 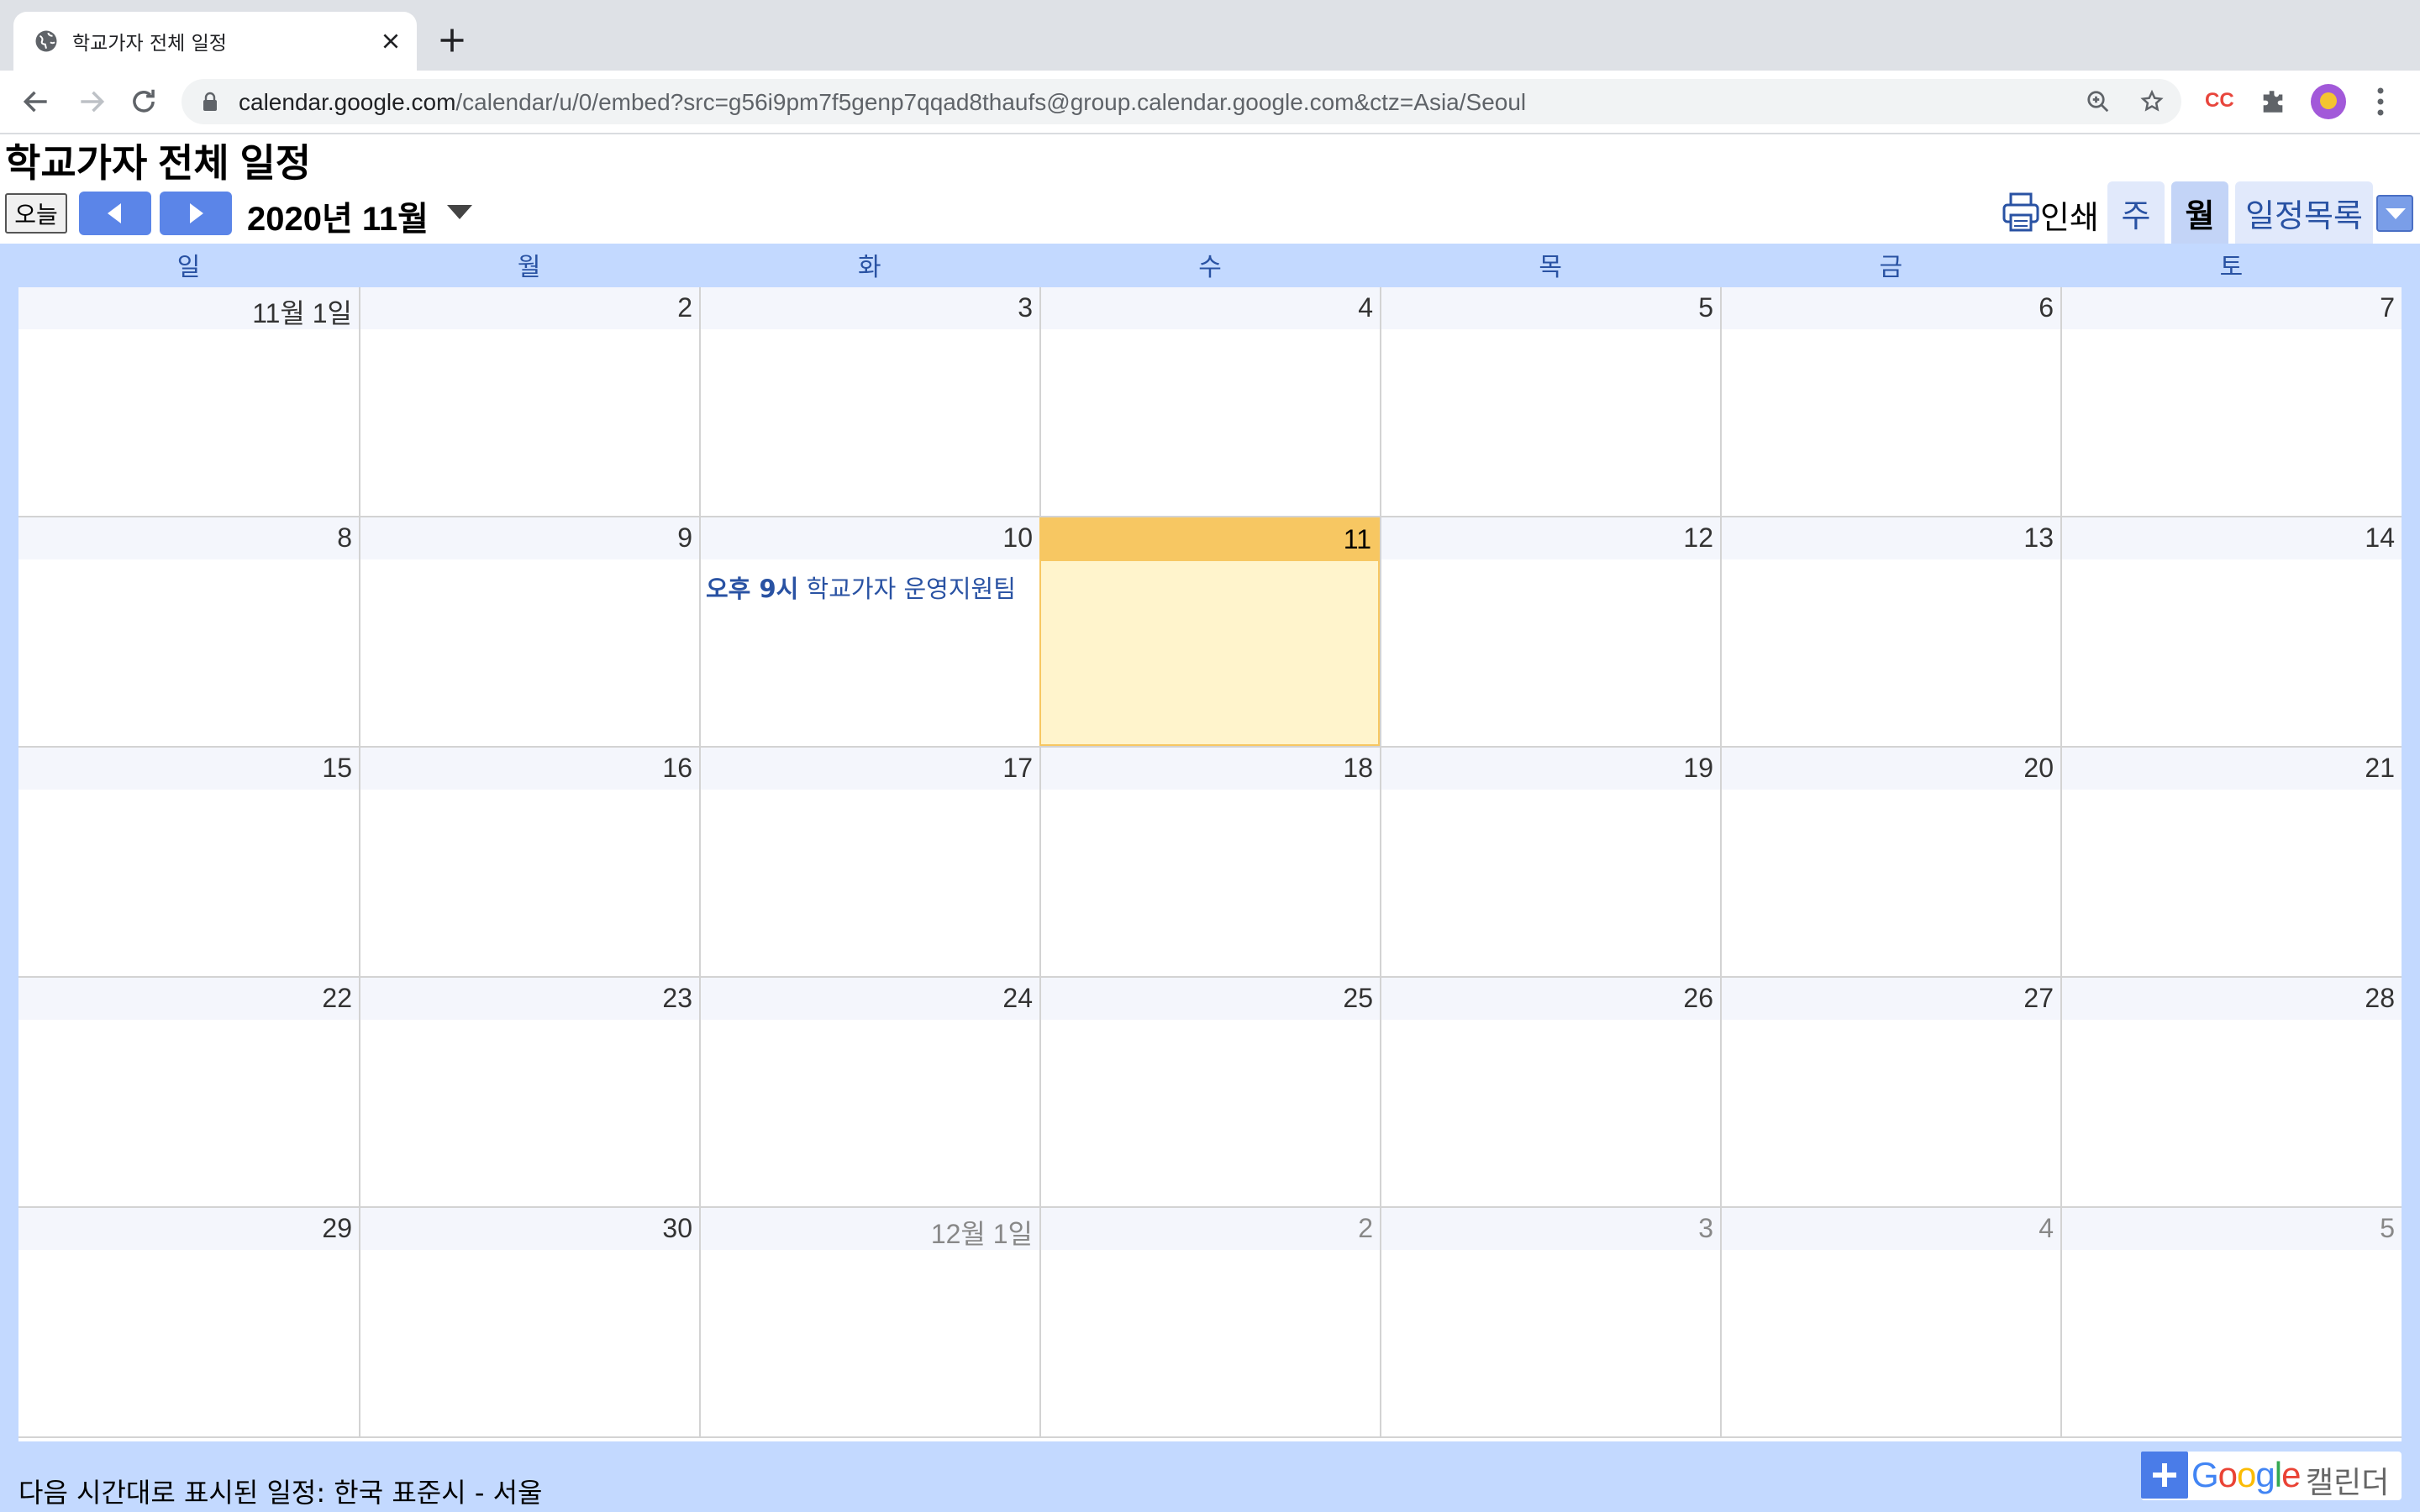 I want to click on date-number: 15, so click(x=337, y=768).